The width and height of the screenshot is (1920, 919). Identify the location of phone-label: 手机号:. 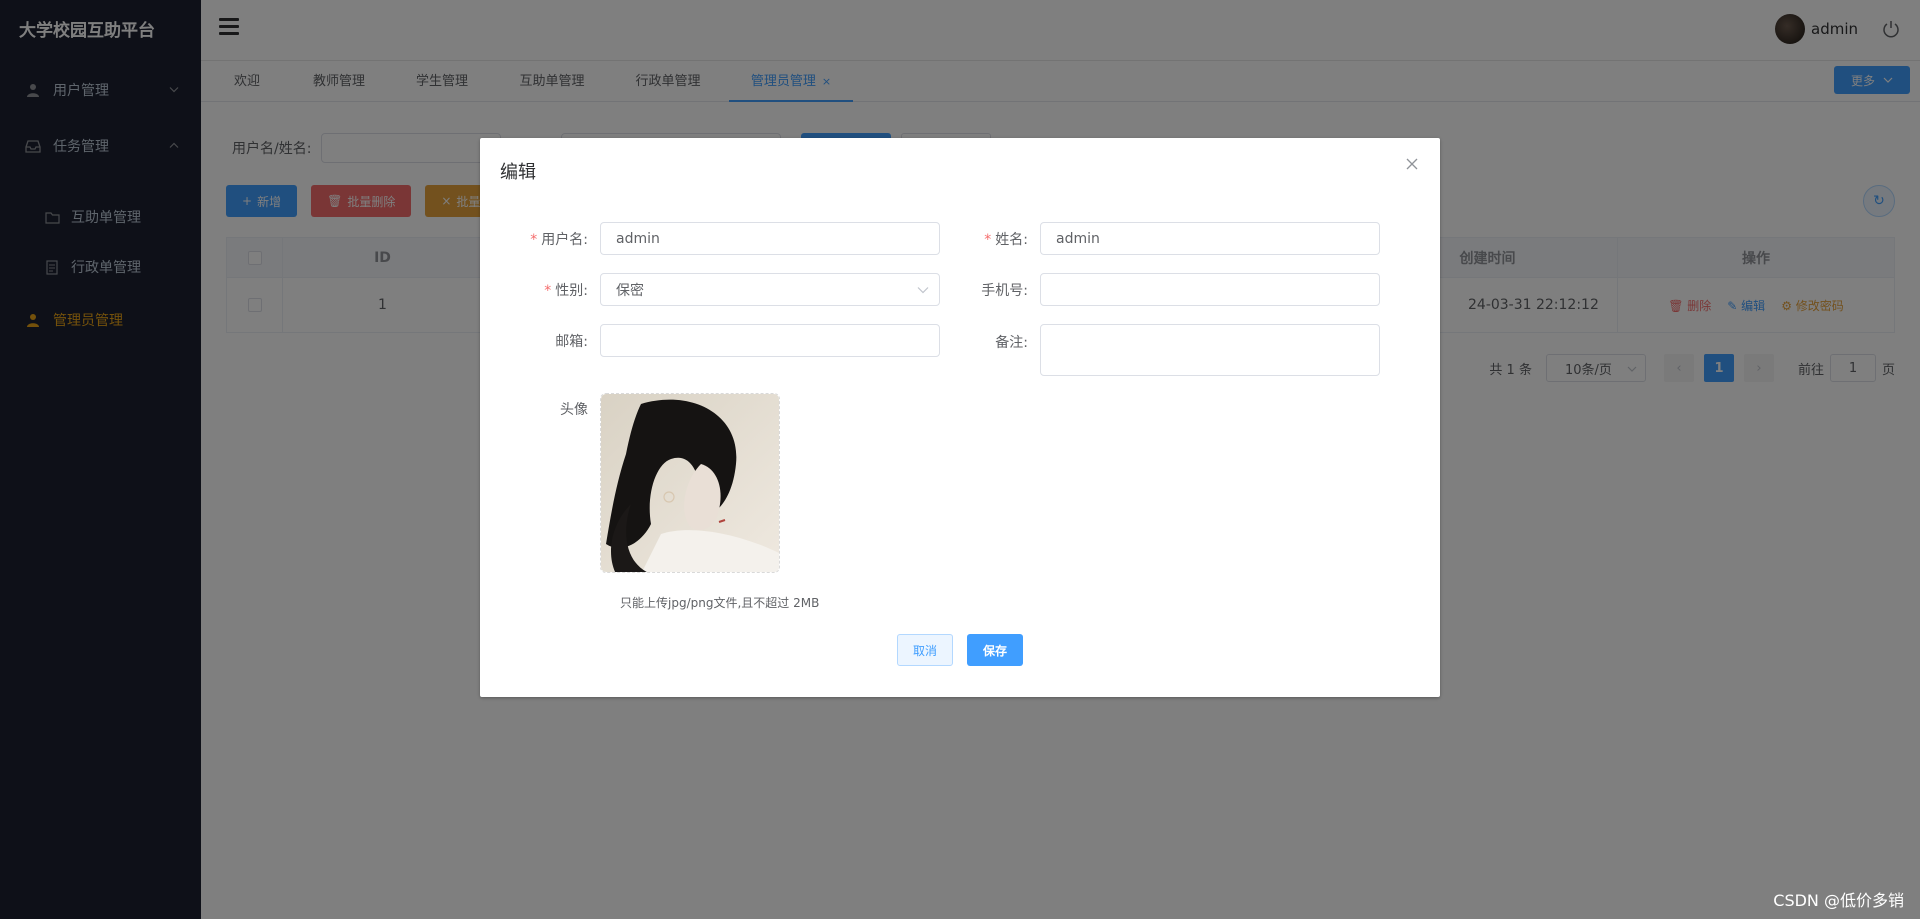
(1004, 290).